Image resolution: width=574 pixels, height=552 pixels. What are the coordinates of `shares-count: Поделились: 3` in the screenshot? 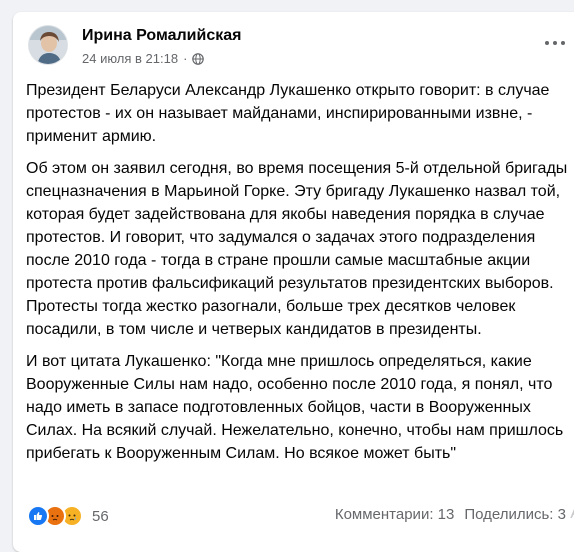 It's located at (515, 514).